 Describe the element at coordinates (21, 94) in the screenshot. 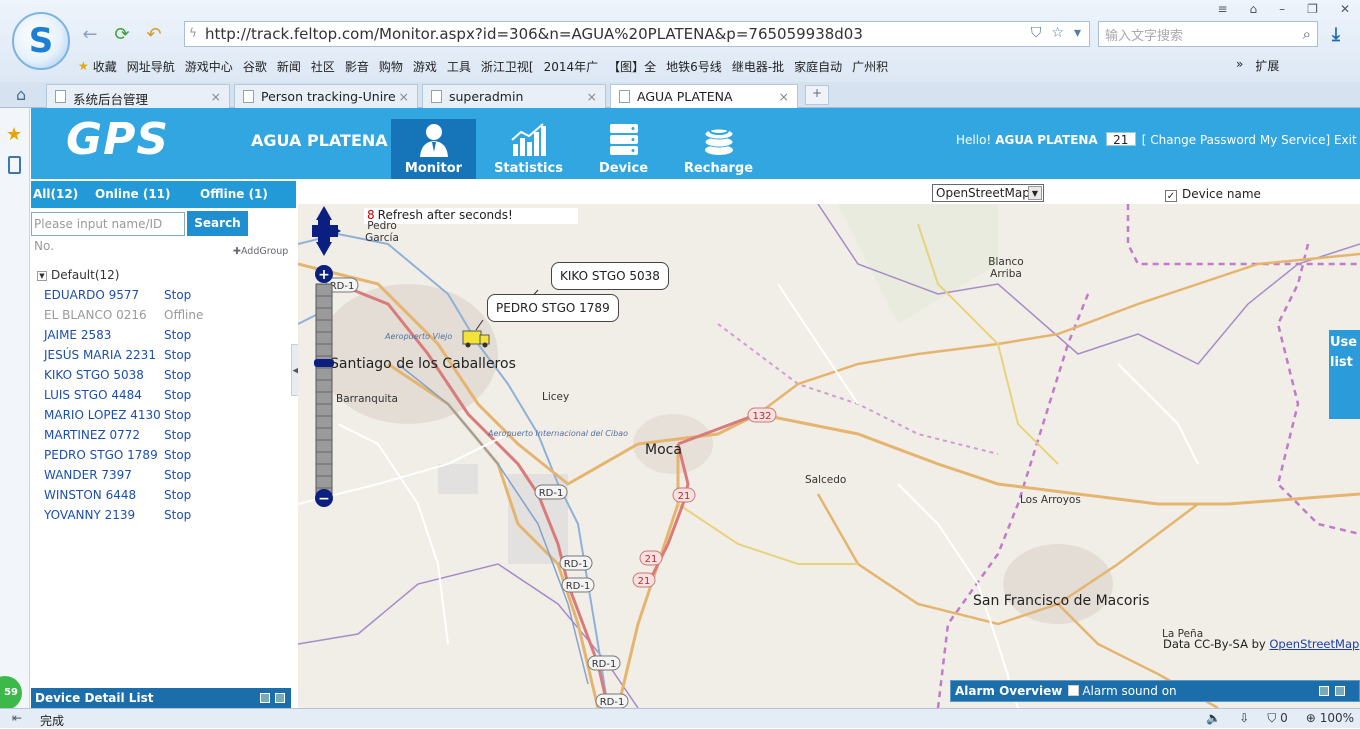

I see `home-icon: ⌂` at that location.